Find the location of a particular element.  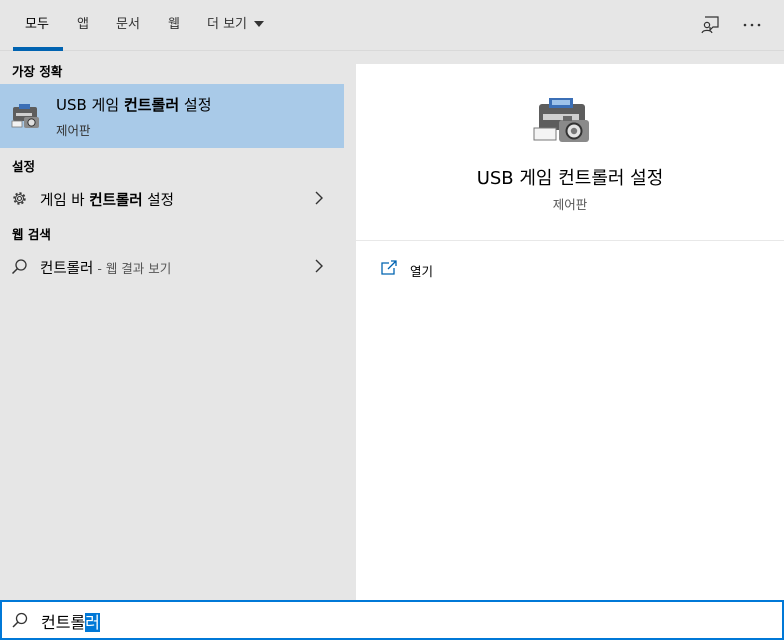

divider is located at coordinates (570, 240).